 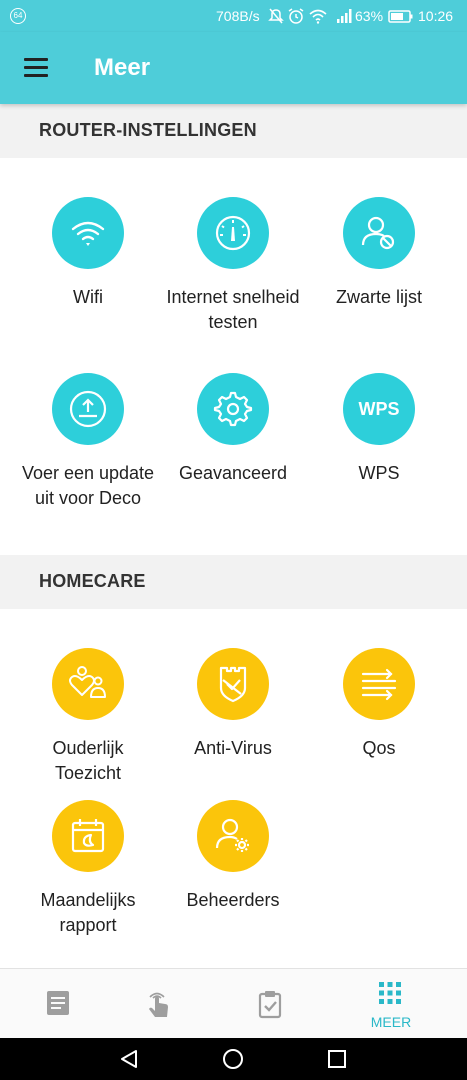 I want to click on homecare-header: HOMECARE, so click(x=233, y=582).